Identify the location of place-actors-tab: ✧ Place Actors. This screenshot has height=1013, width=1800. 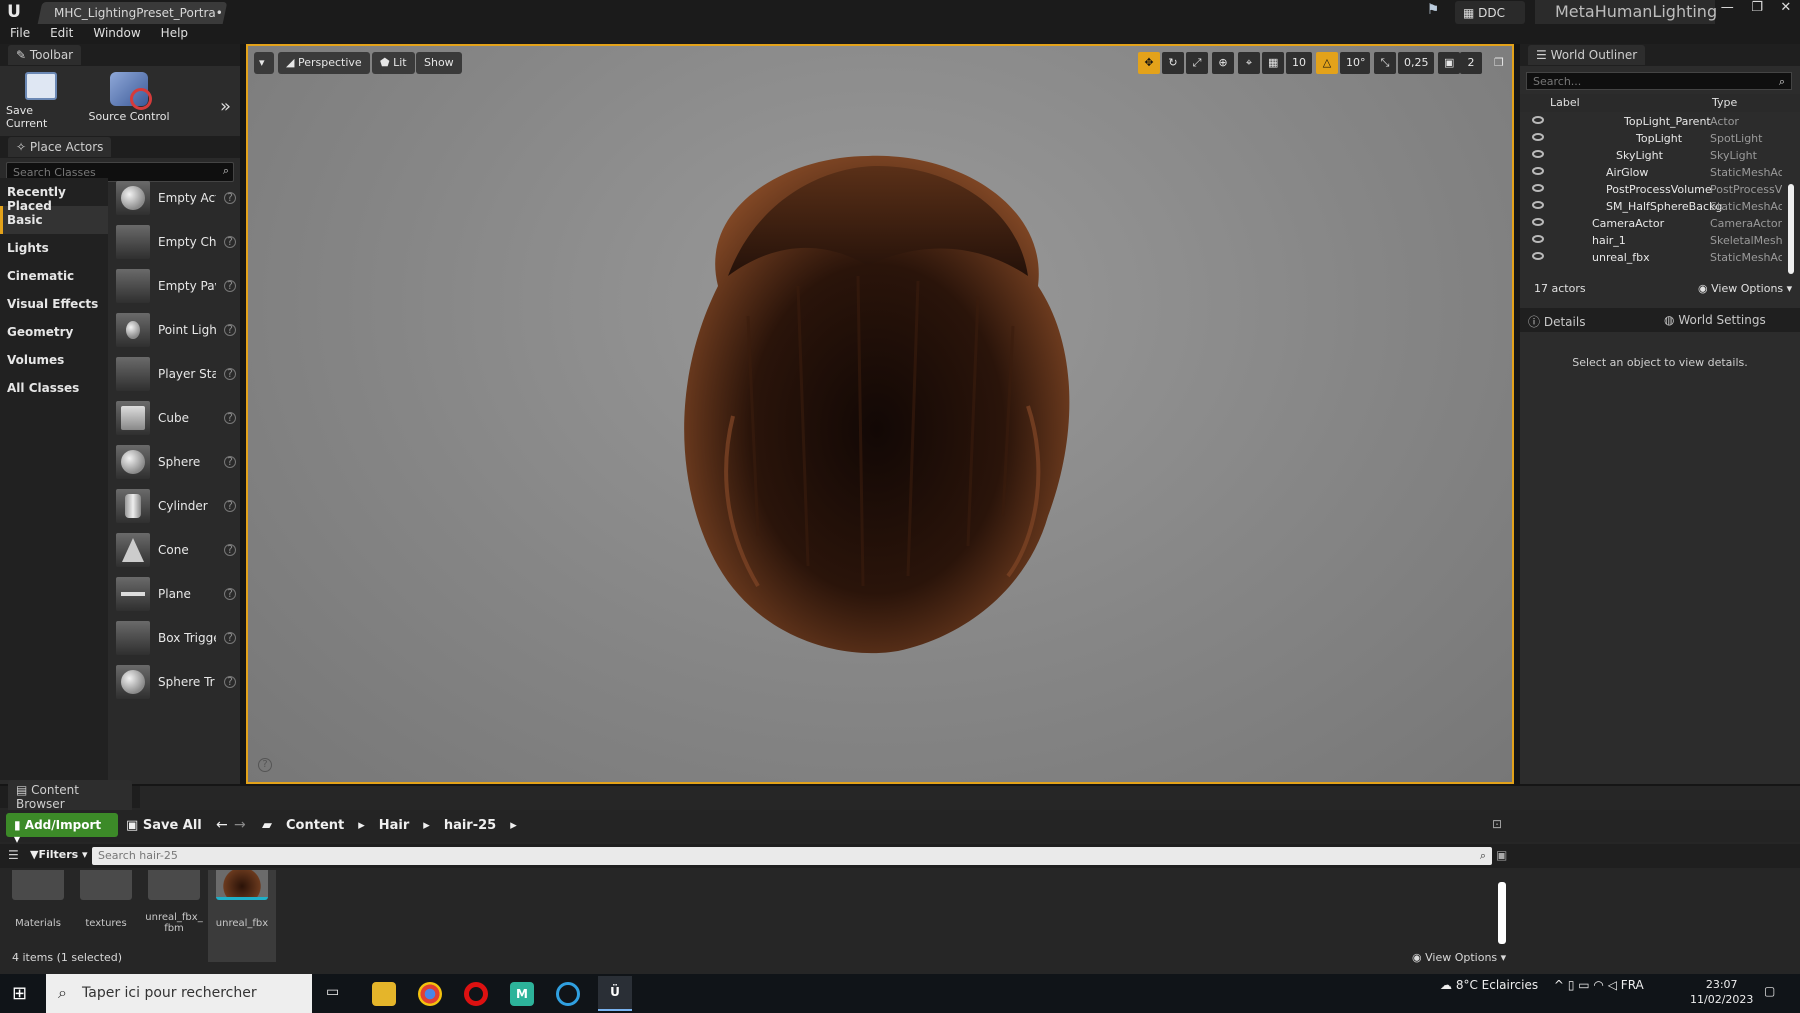
(120, 147).